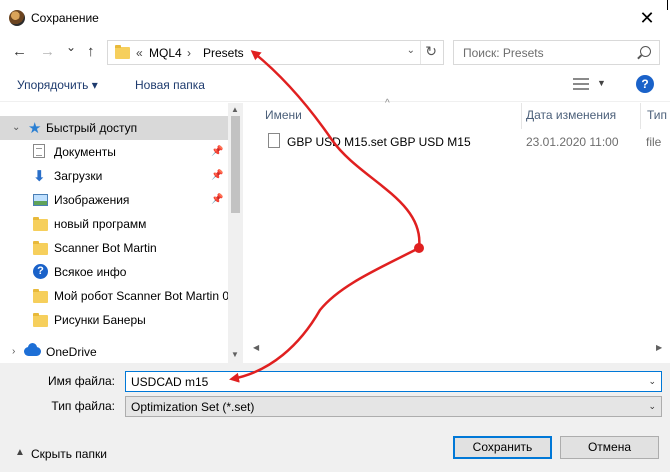 This screenshot has height=472, width=670. I want to click on pictures-icon, so click(40, 200).